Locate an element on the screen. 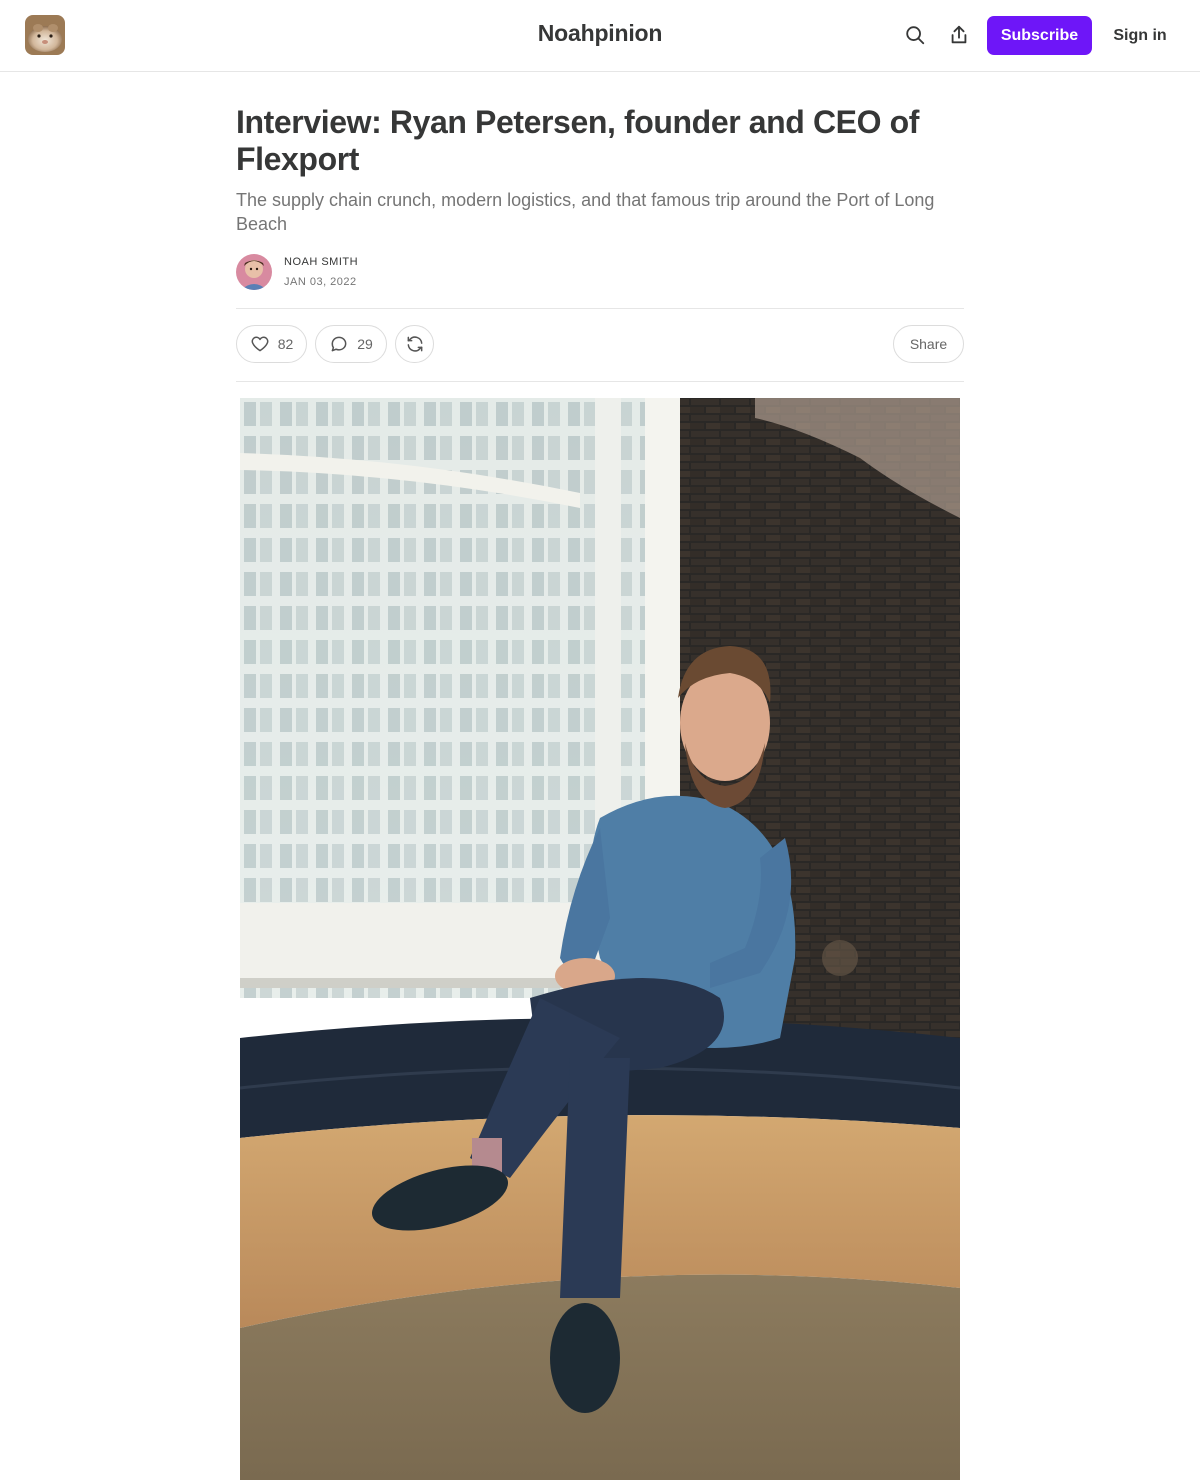 This screenshot has height=1480, width=1200. top-navigation-bar: Noahpinion Subscribe Sign in is located at coordinates (600, 36).